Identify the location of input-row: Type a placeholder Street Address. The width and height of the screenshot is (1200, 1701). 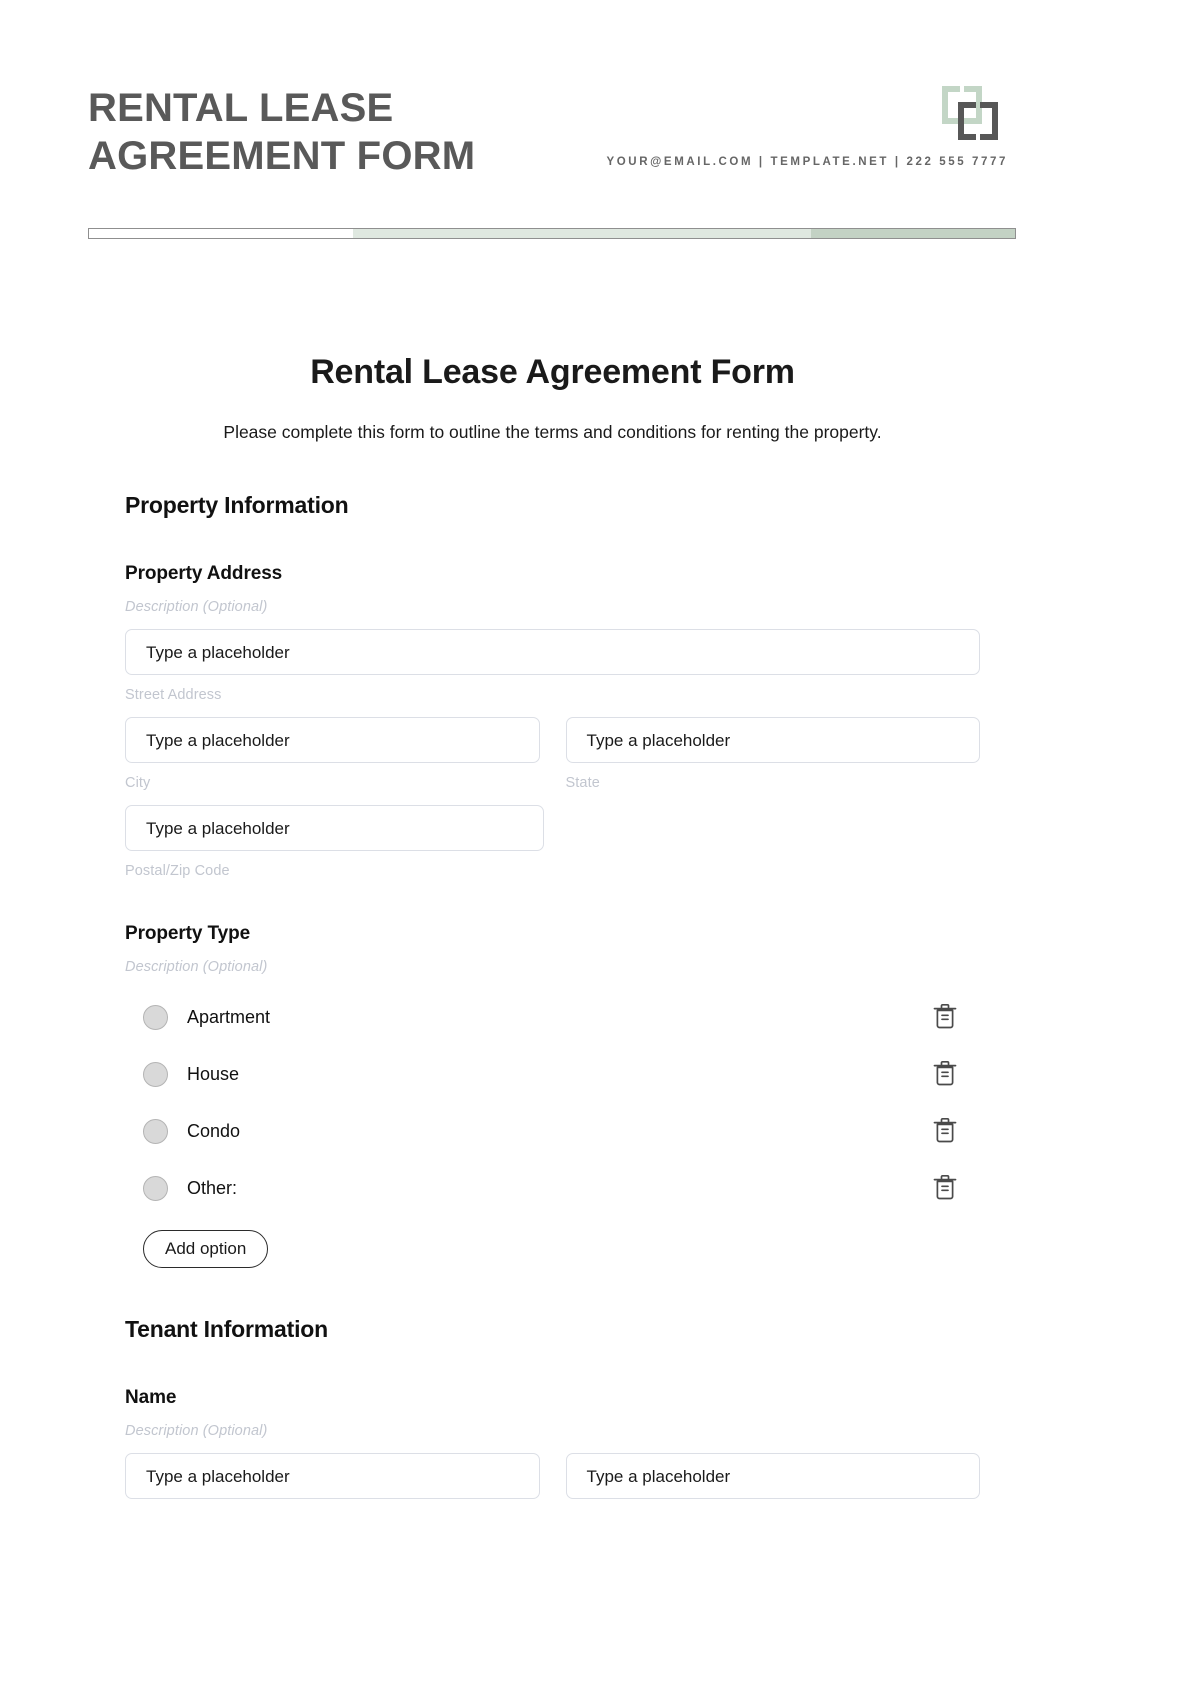
(552, 666).